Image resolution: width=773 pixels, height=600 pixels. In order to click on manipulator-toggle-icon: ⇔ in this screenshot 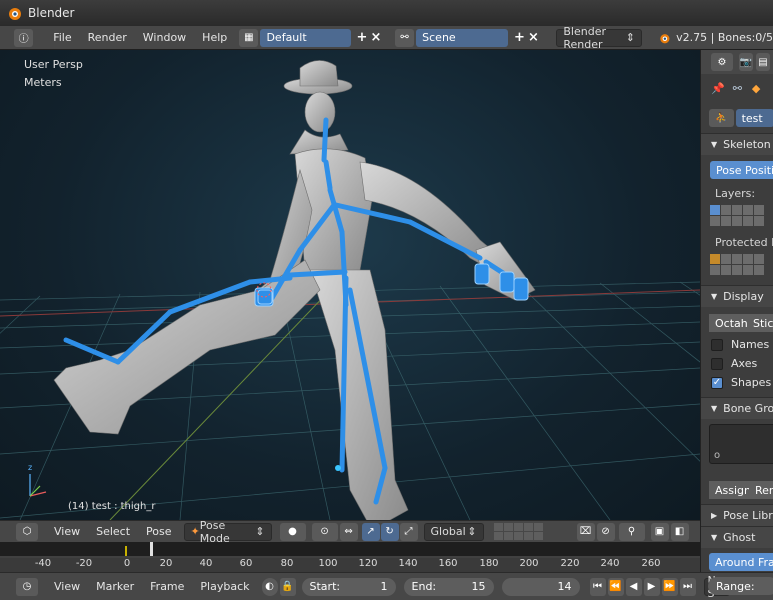, I will do `click(348, 531)`.